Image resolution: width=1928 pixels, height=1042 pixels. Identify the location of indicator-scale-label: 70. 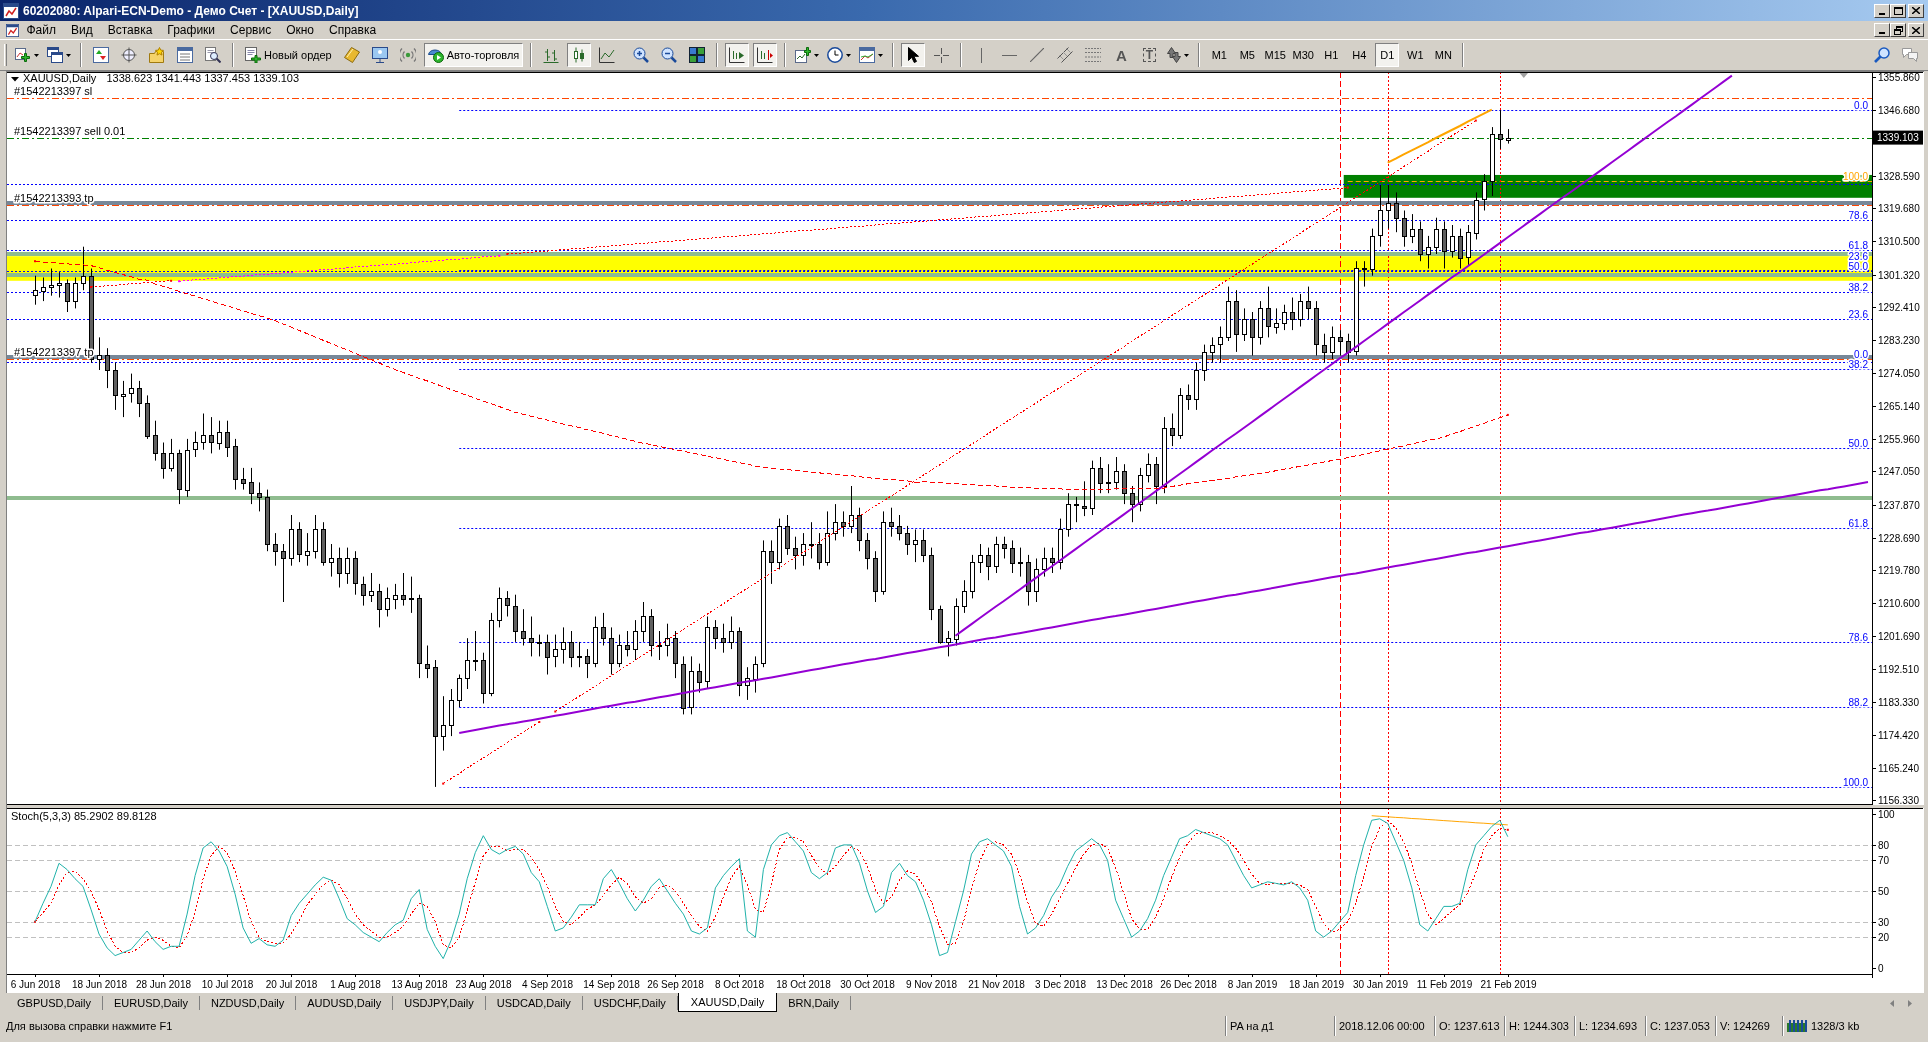
(1880, 860).